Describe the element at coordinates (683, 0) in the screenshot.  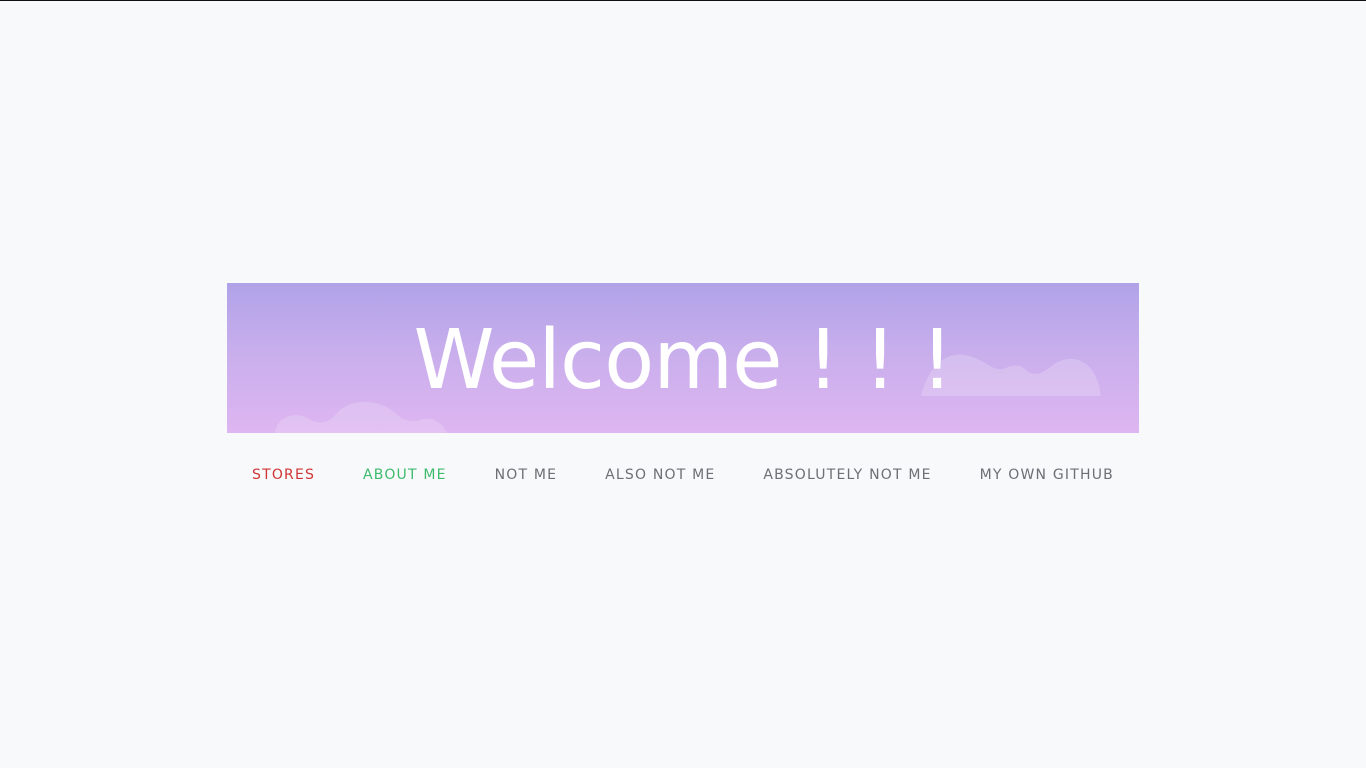
I see `window-top-border` at that location.